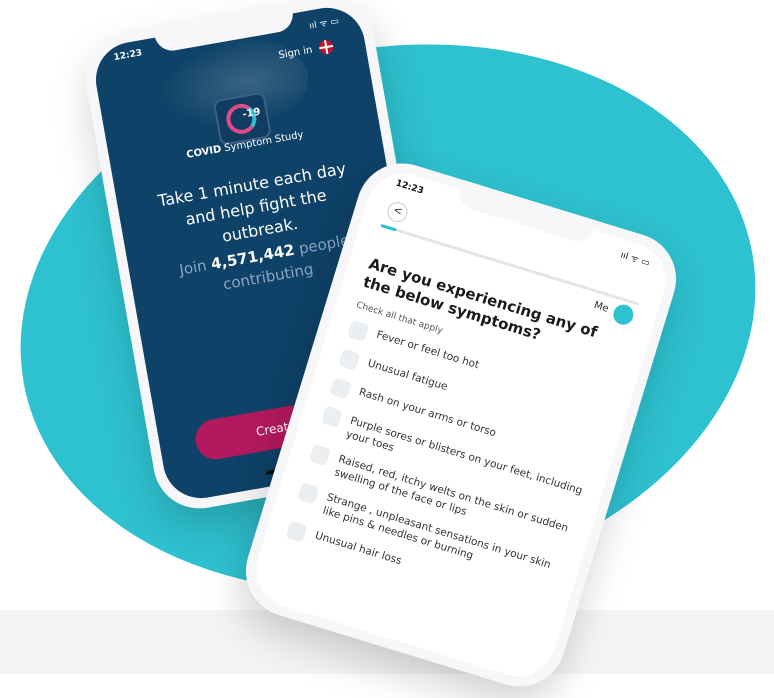 The width and height of the screenshot is (774, 698). I want to click on join-prefix: Join, so click(192, 267).